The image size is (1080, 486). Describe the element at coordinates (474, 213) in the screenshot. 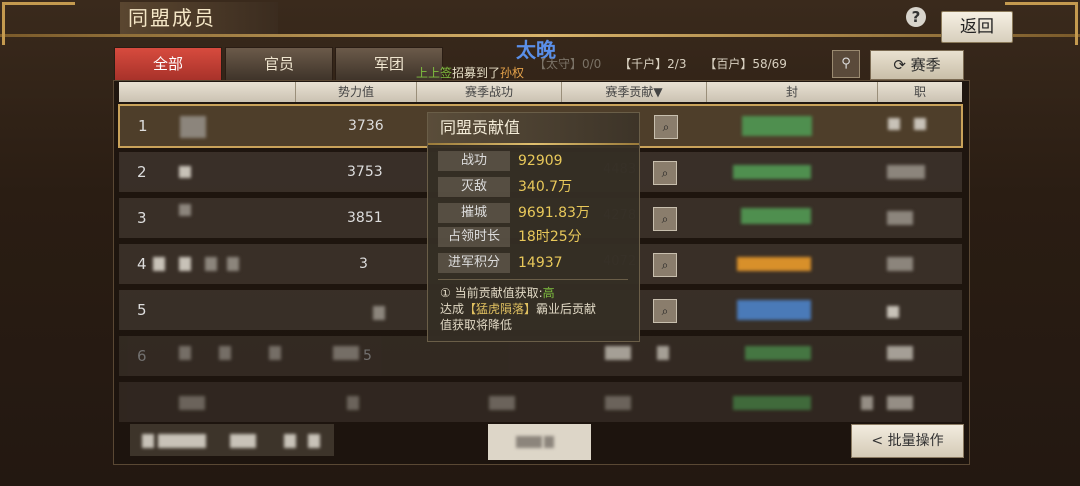

I see `popup-item-label: 摧城` at that location.